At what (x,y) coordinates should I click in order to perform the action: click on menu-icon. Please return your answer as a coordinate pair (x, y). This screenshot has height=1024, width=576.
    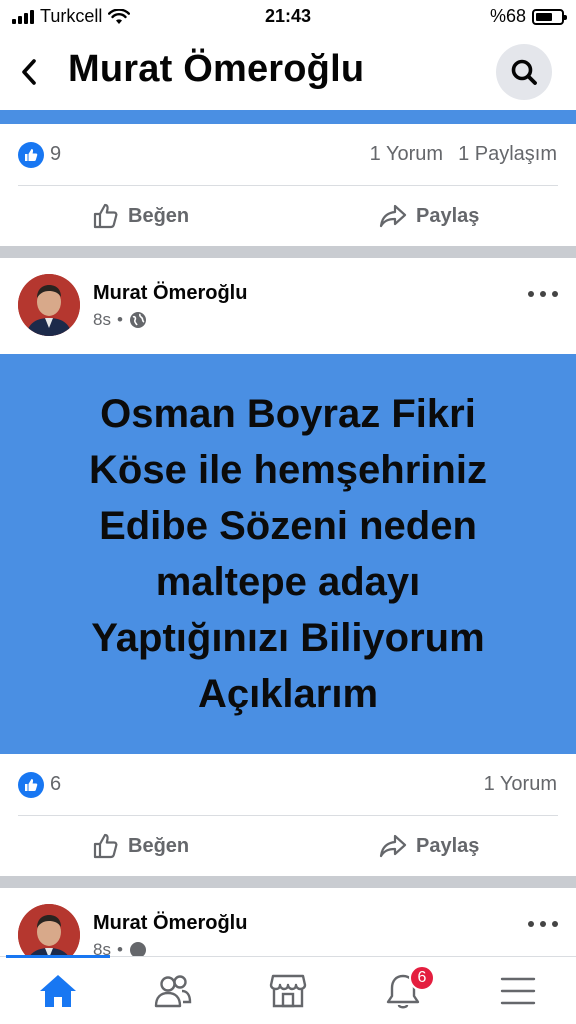
    Looking at the image, I should click on (517, 991).